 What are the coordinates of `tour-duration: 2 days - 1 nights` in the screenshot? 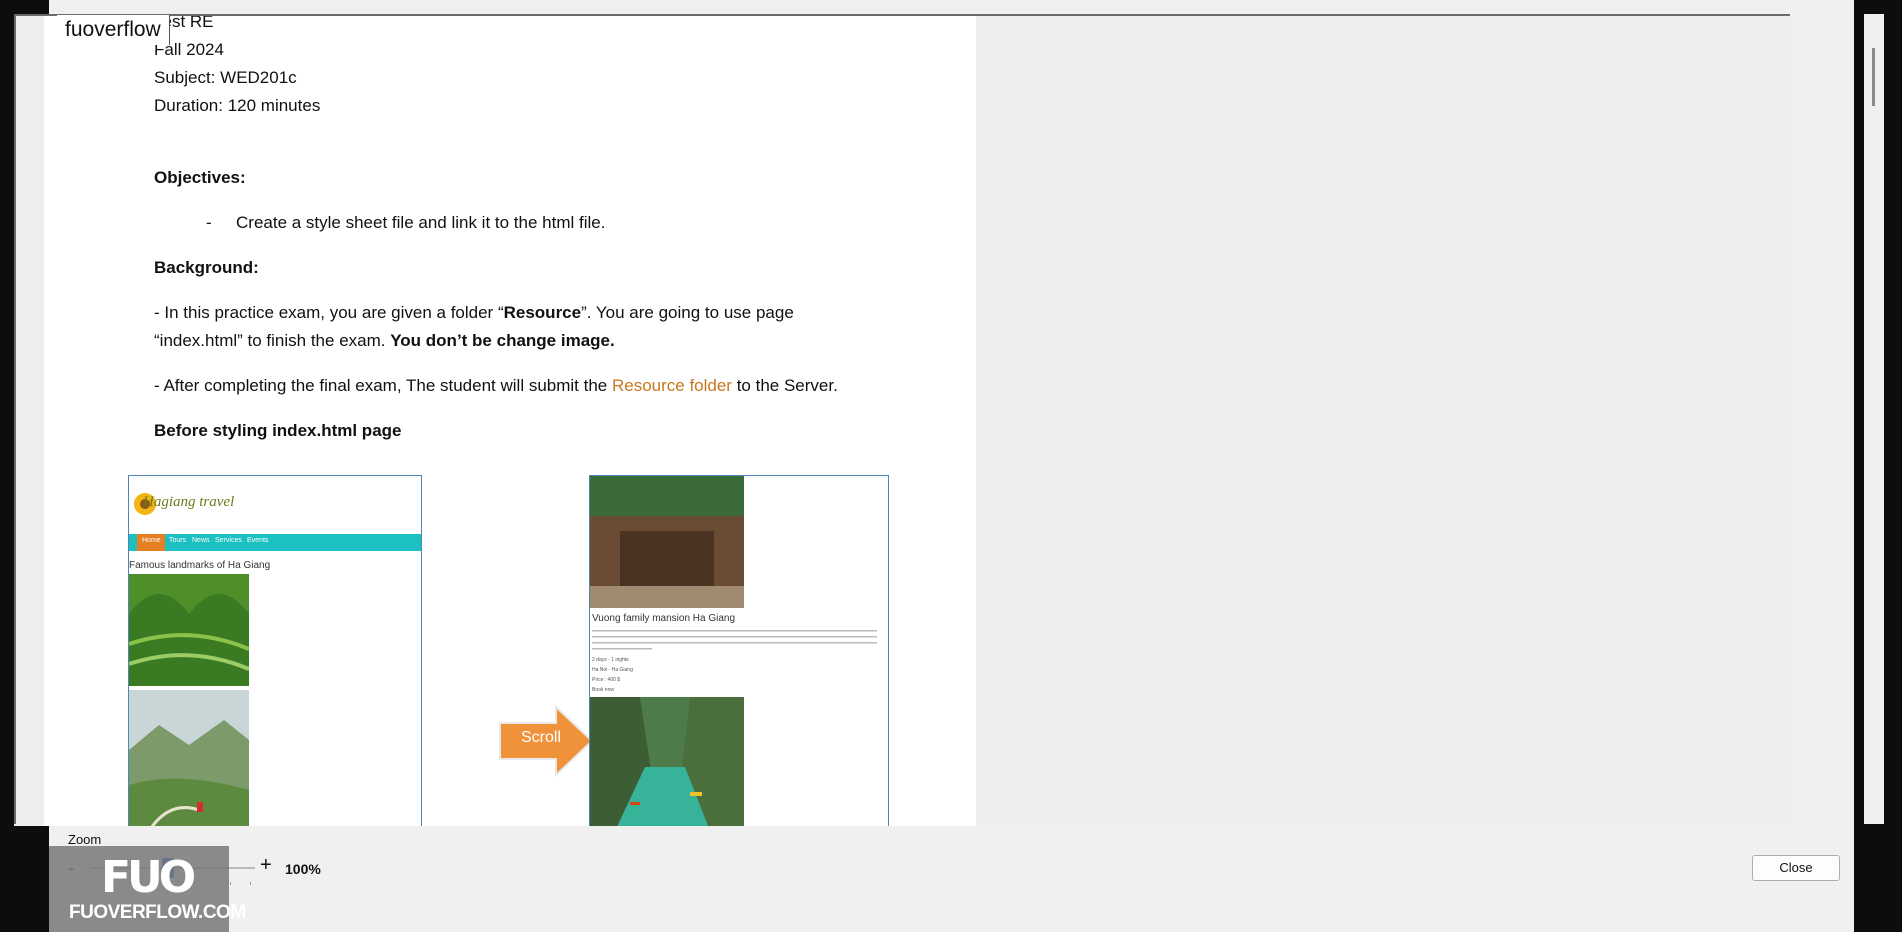 It's located at (610, 660).